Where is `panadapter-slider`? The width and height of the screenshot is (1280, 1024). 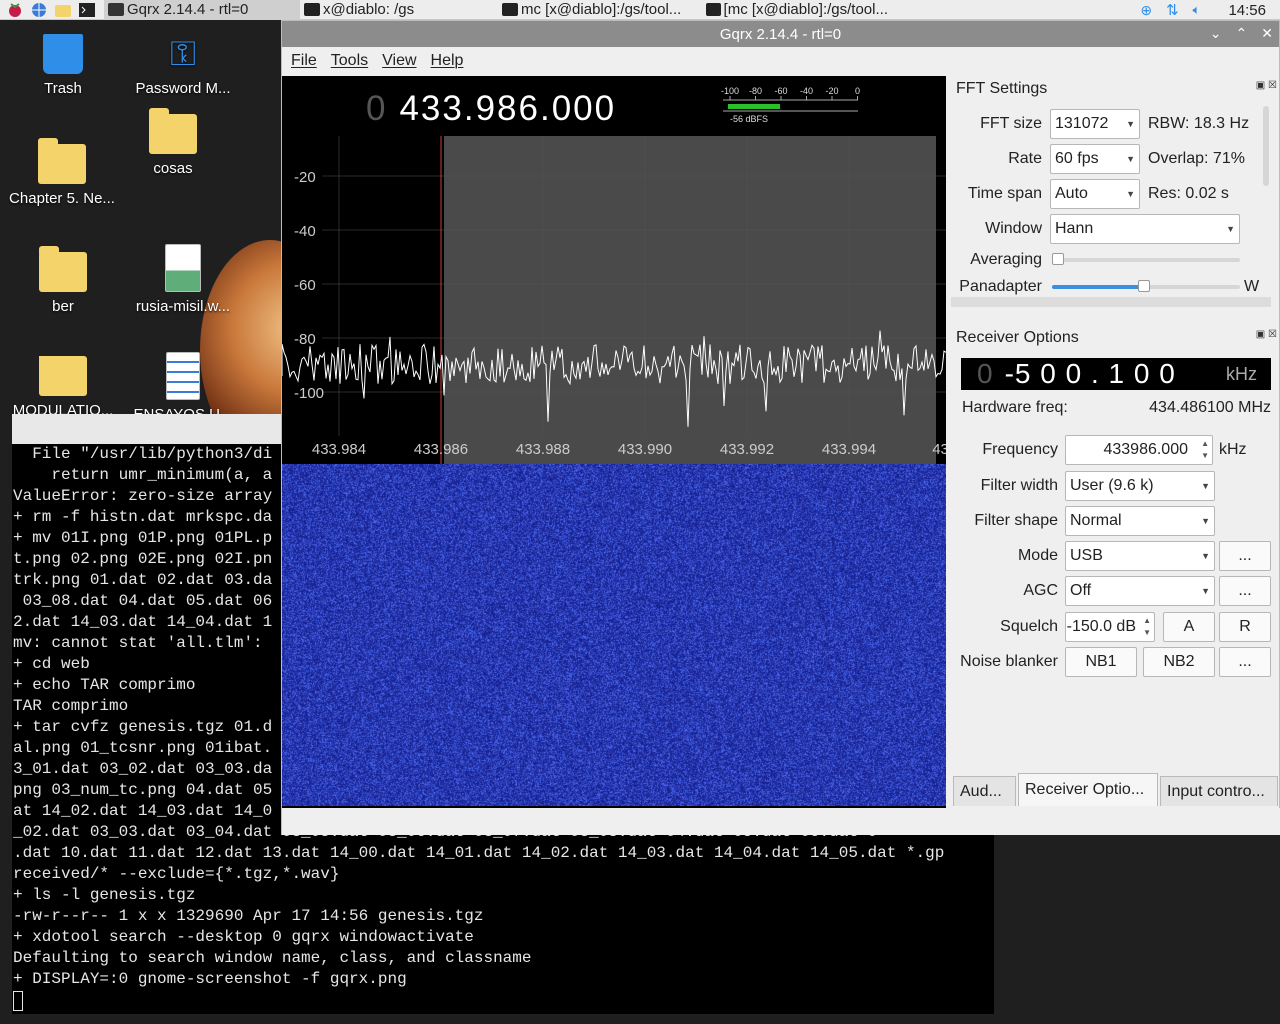
panadapter-slider is located at coordinates (1146, 286).